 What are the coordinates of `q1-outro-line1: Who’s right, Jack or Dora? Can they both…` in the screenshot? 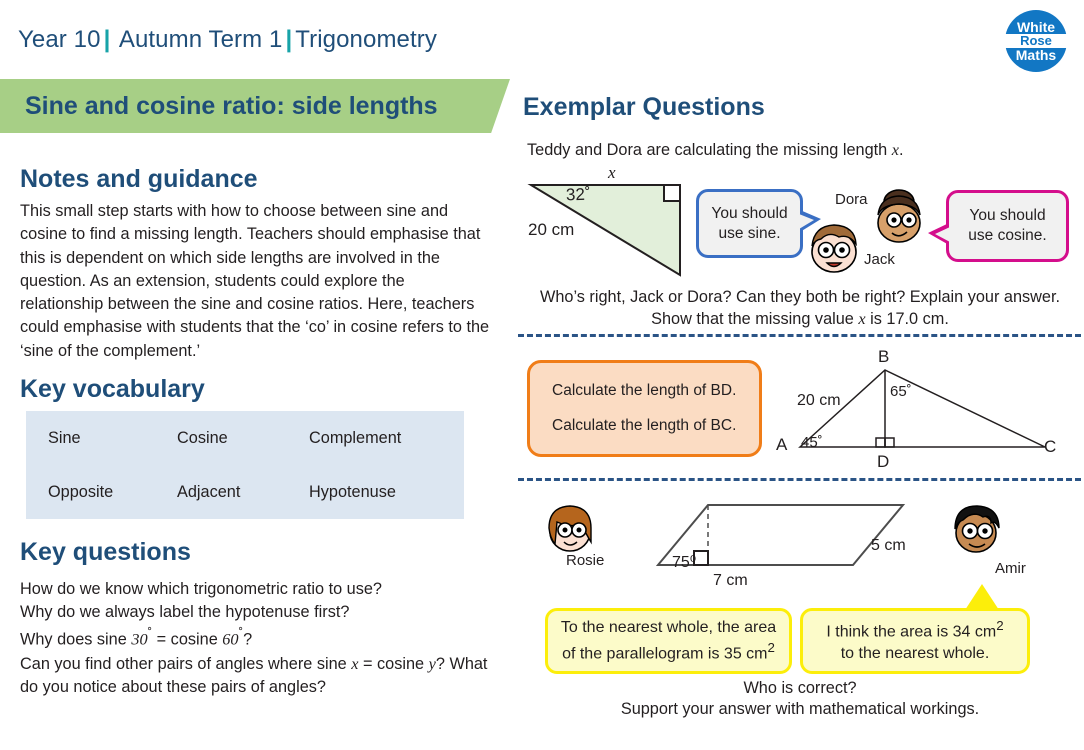 It's located at (800, 297).